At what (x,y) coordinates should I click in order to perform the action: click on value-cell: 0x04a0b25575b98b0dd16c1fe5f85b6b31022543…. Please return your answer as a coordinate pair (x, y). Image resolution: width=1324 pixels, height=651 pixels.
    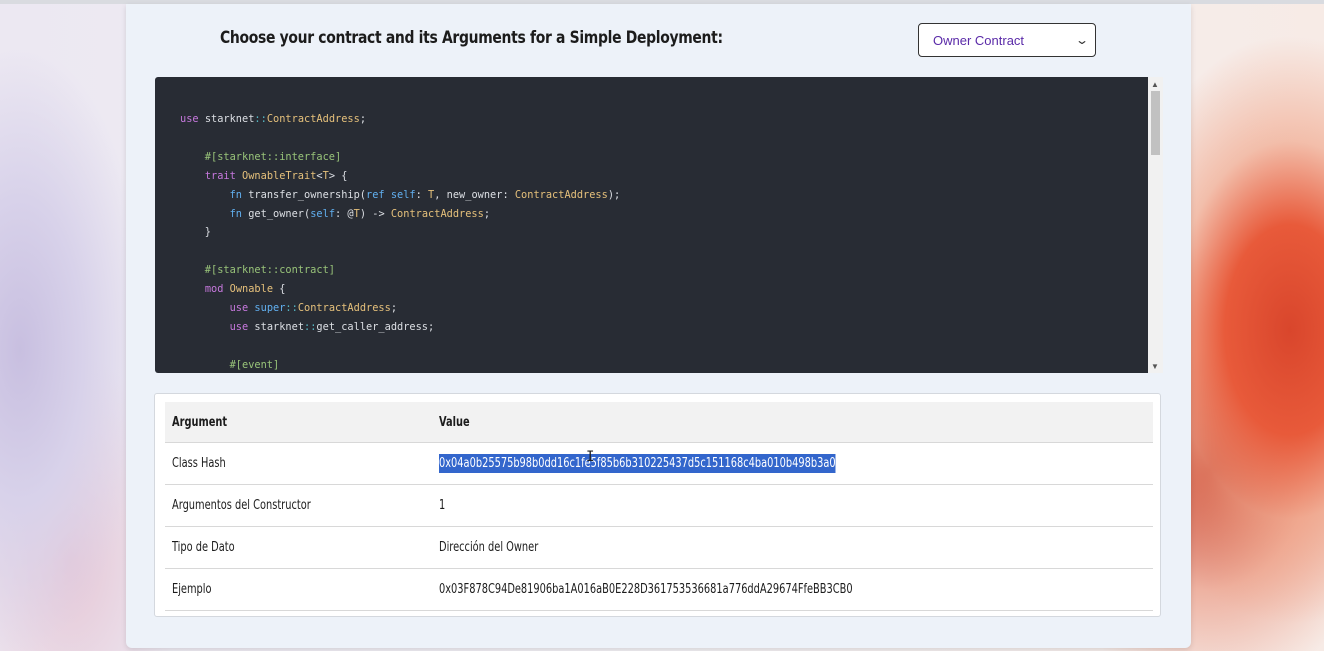
    Looking at the image, I should click on (792, 463).